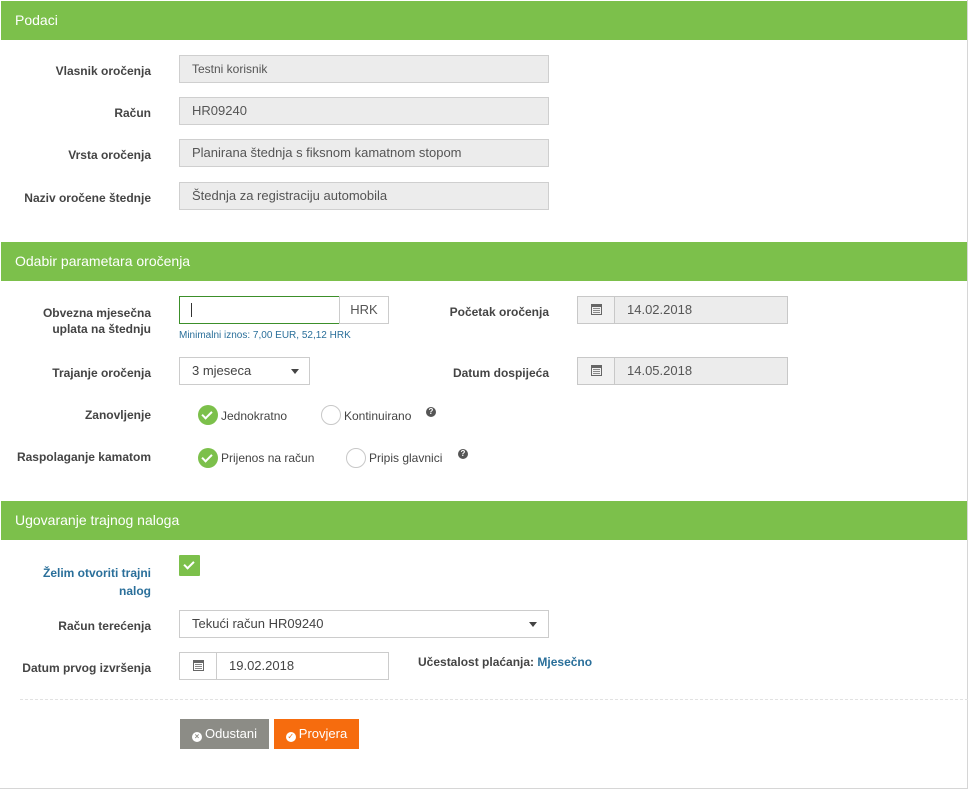 The width and height of the screenshot is (969, 791). I want to click on racun-label: Račun, so click(132, 113).